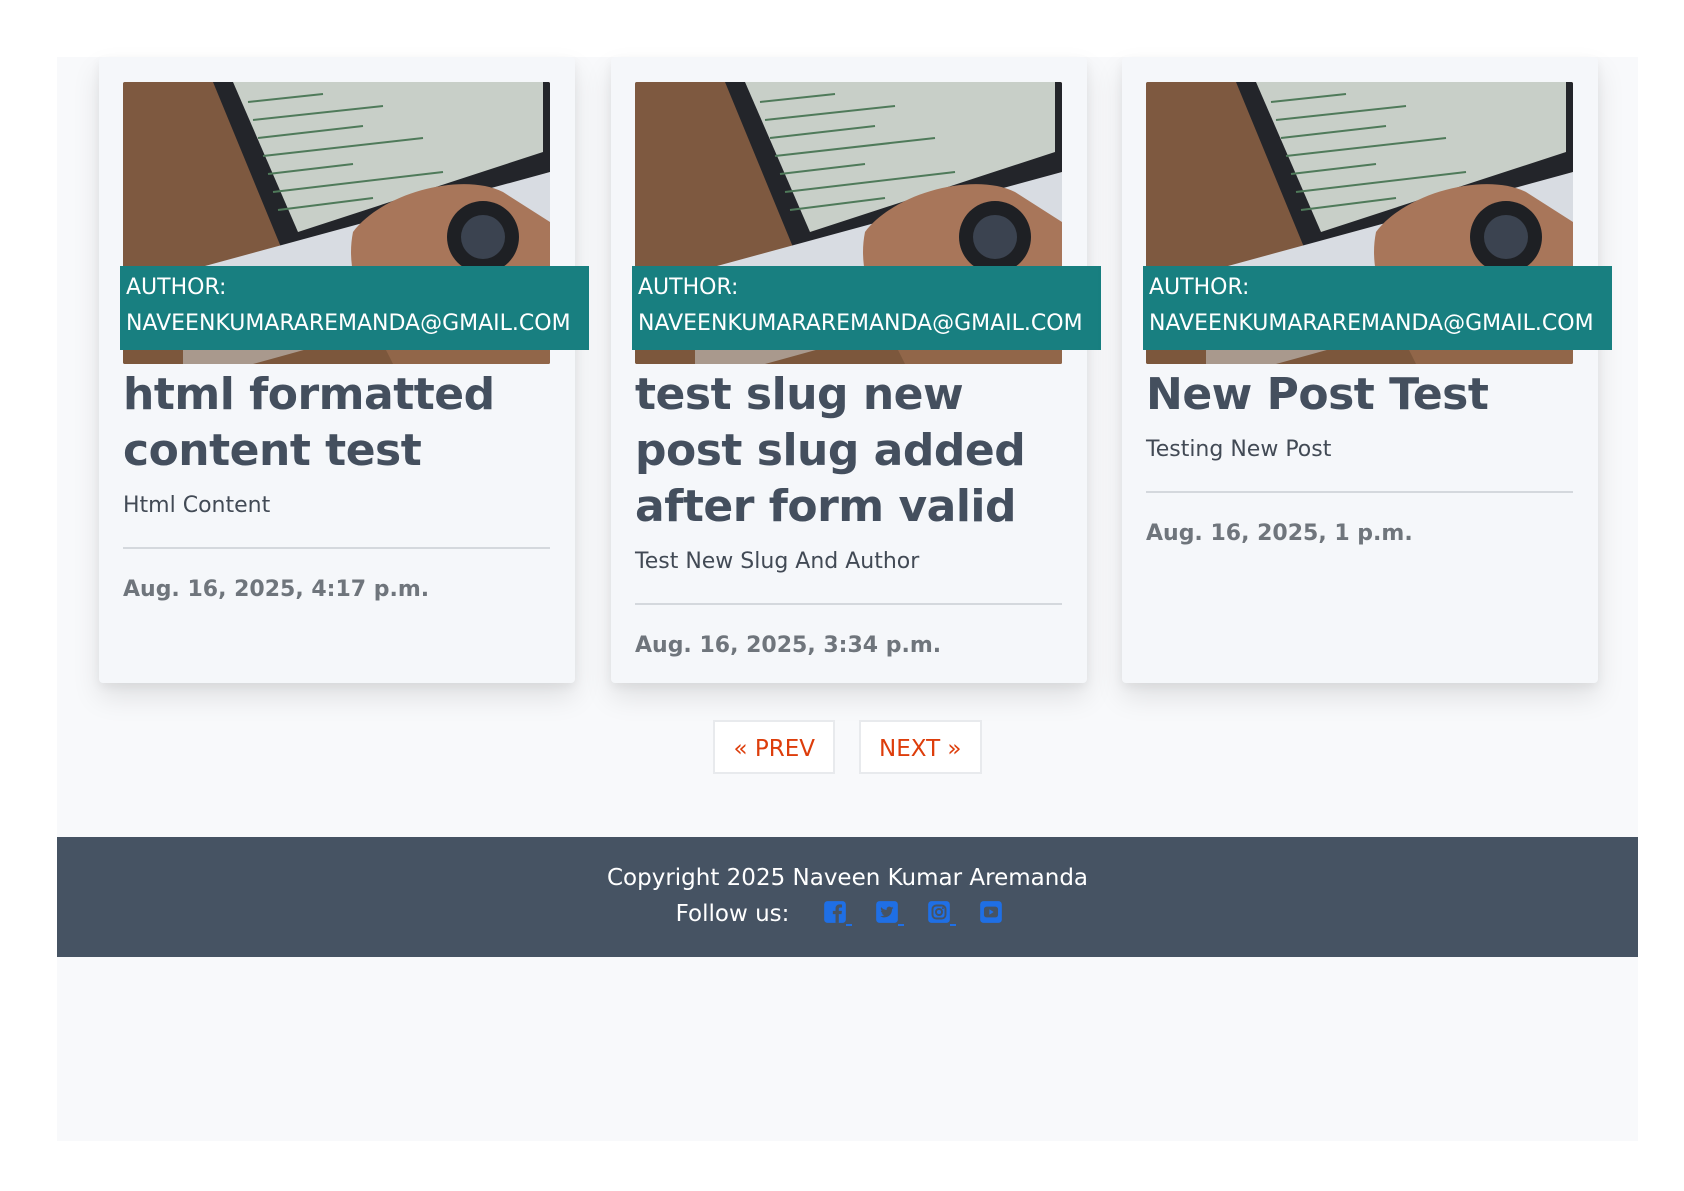 The width and height of the screenshot is (1684, 1191). Describe the element at coordinates (732, 914) in the screenshot. I see `follow-us-label: Follow us:` at that location.